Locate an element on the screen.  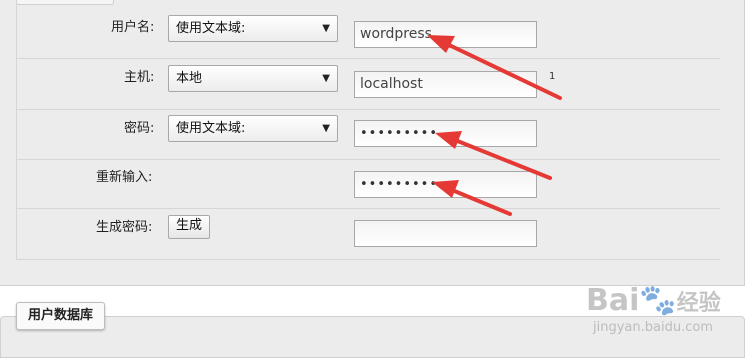
watermark-brand: Bai is located at coordinates (613, 300).